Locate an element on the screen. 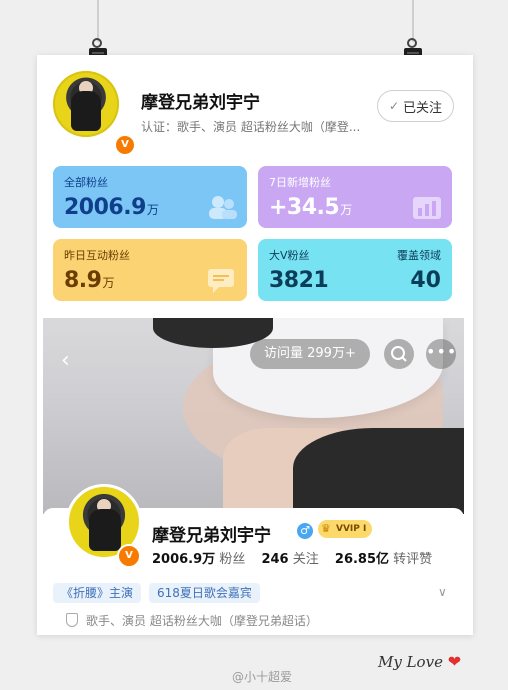  back-arrow-icon: ‹ is located at coordinates (65, 360).